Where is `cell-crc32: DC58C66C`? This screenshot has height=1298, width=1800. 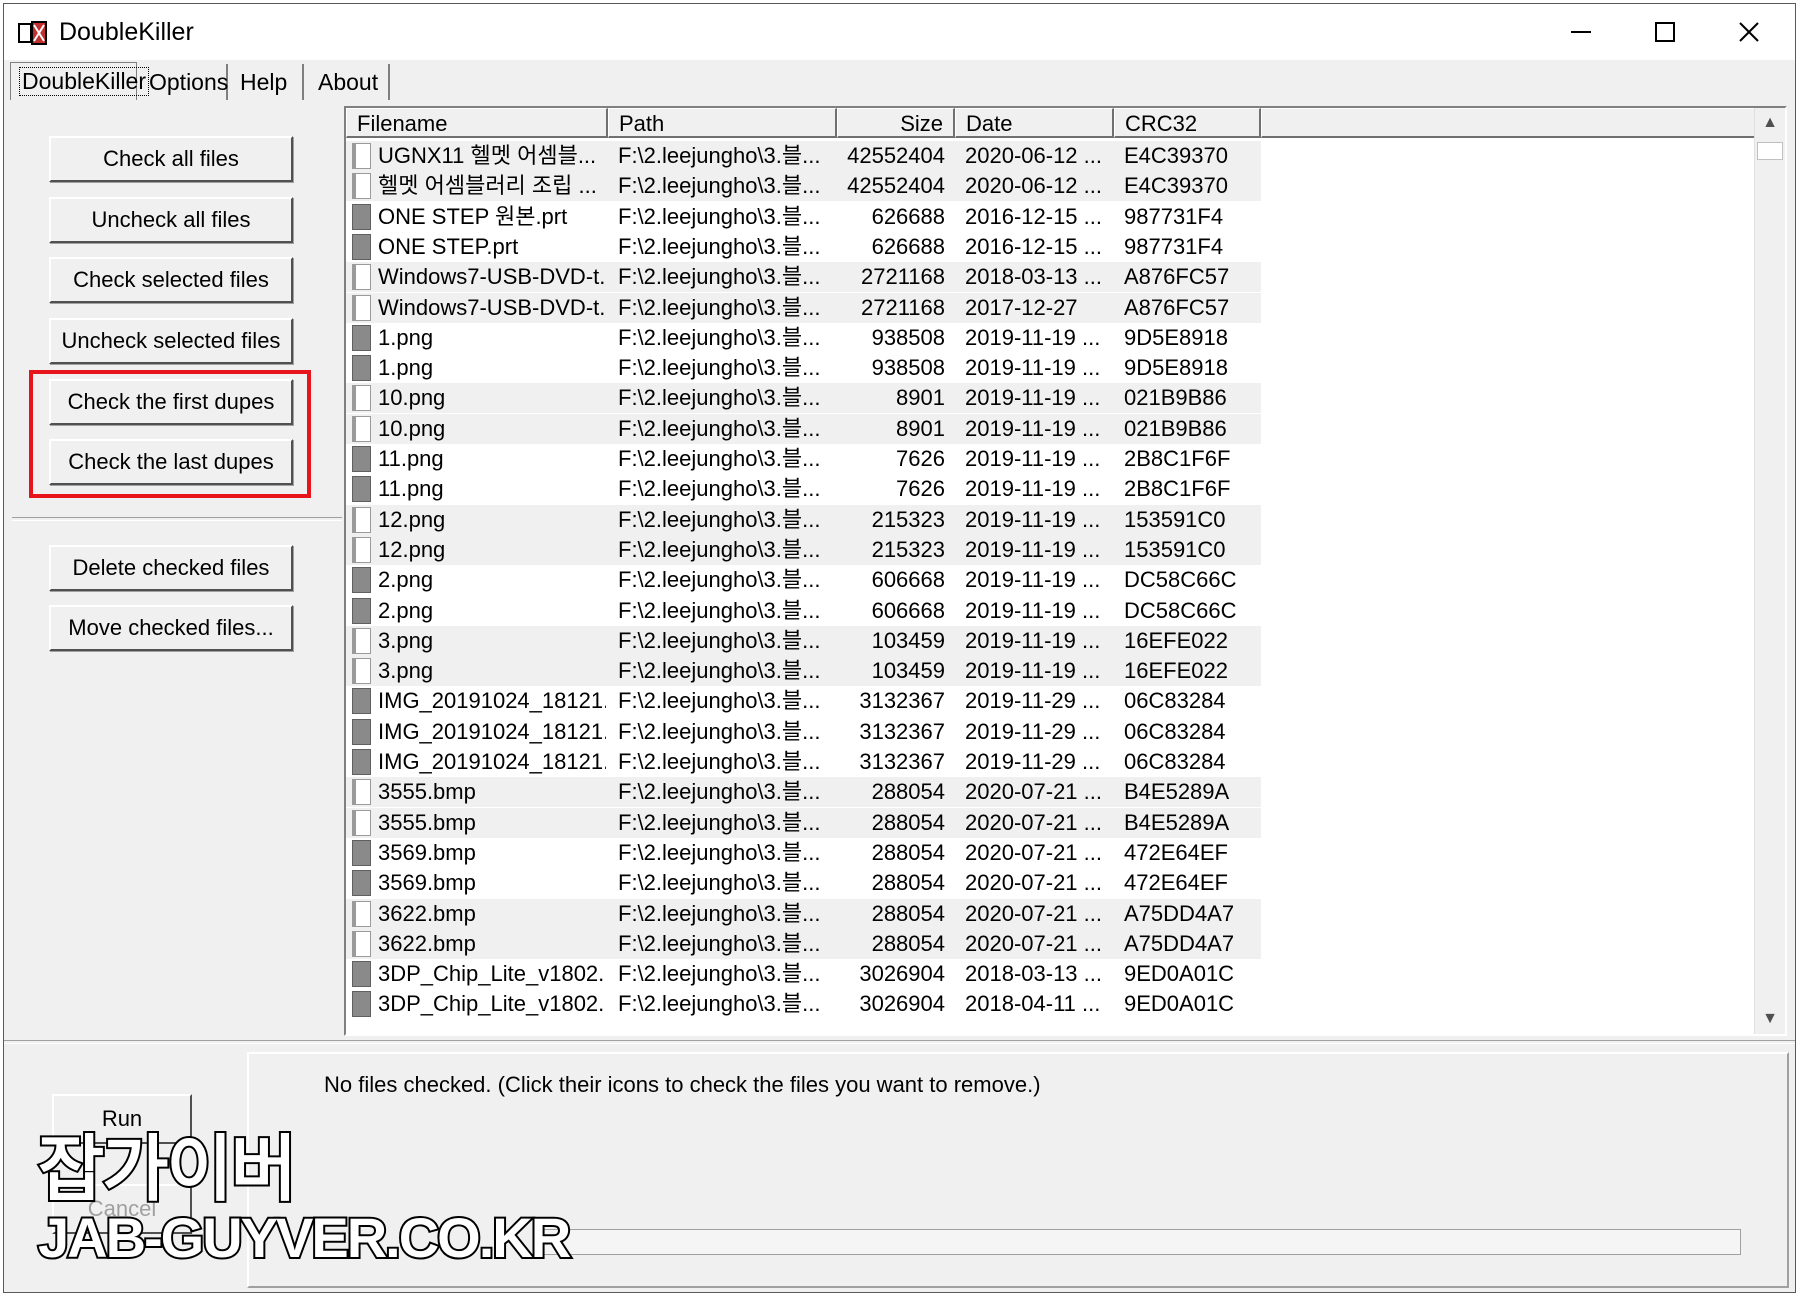
cell-crc32: DC58C66C is located at coordinates (1180, 610).